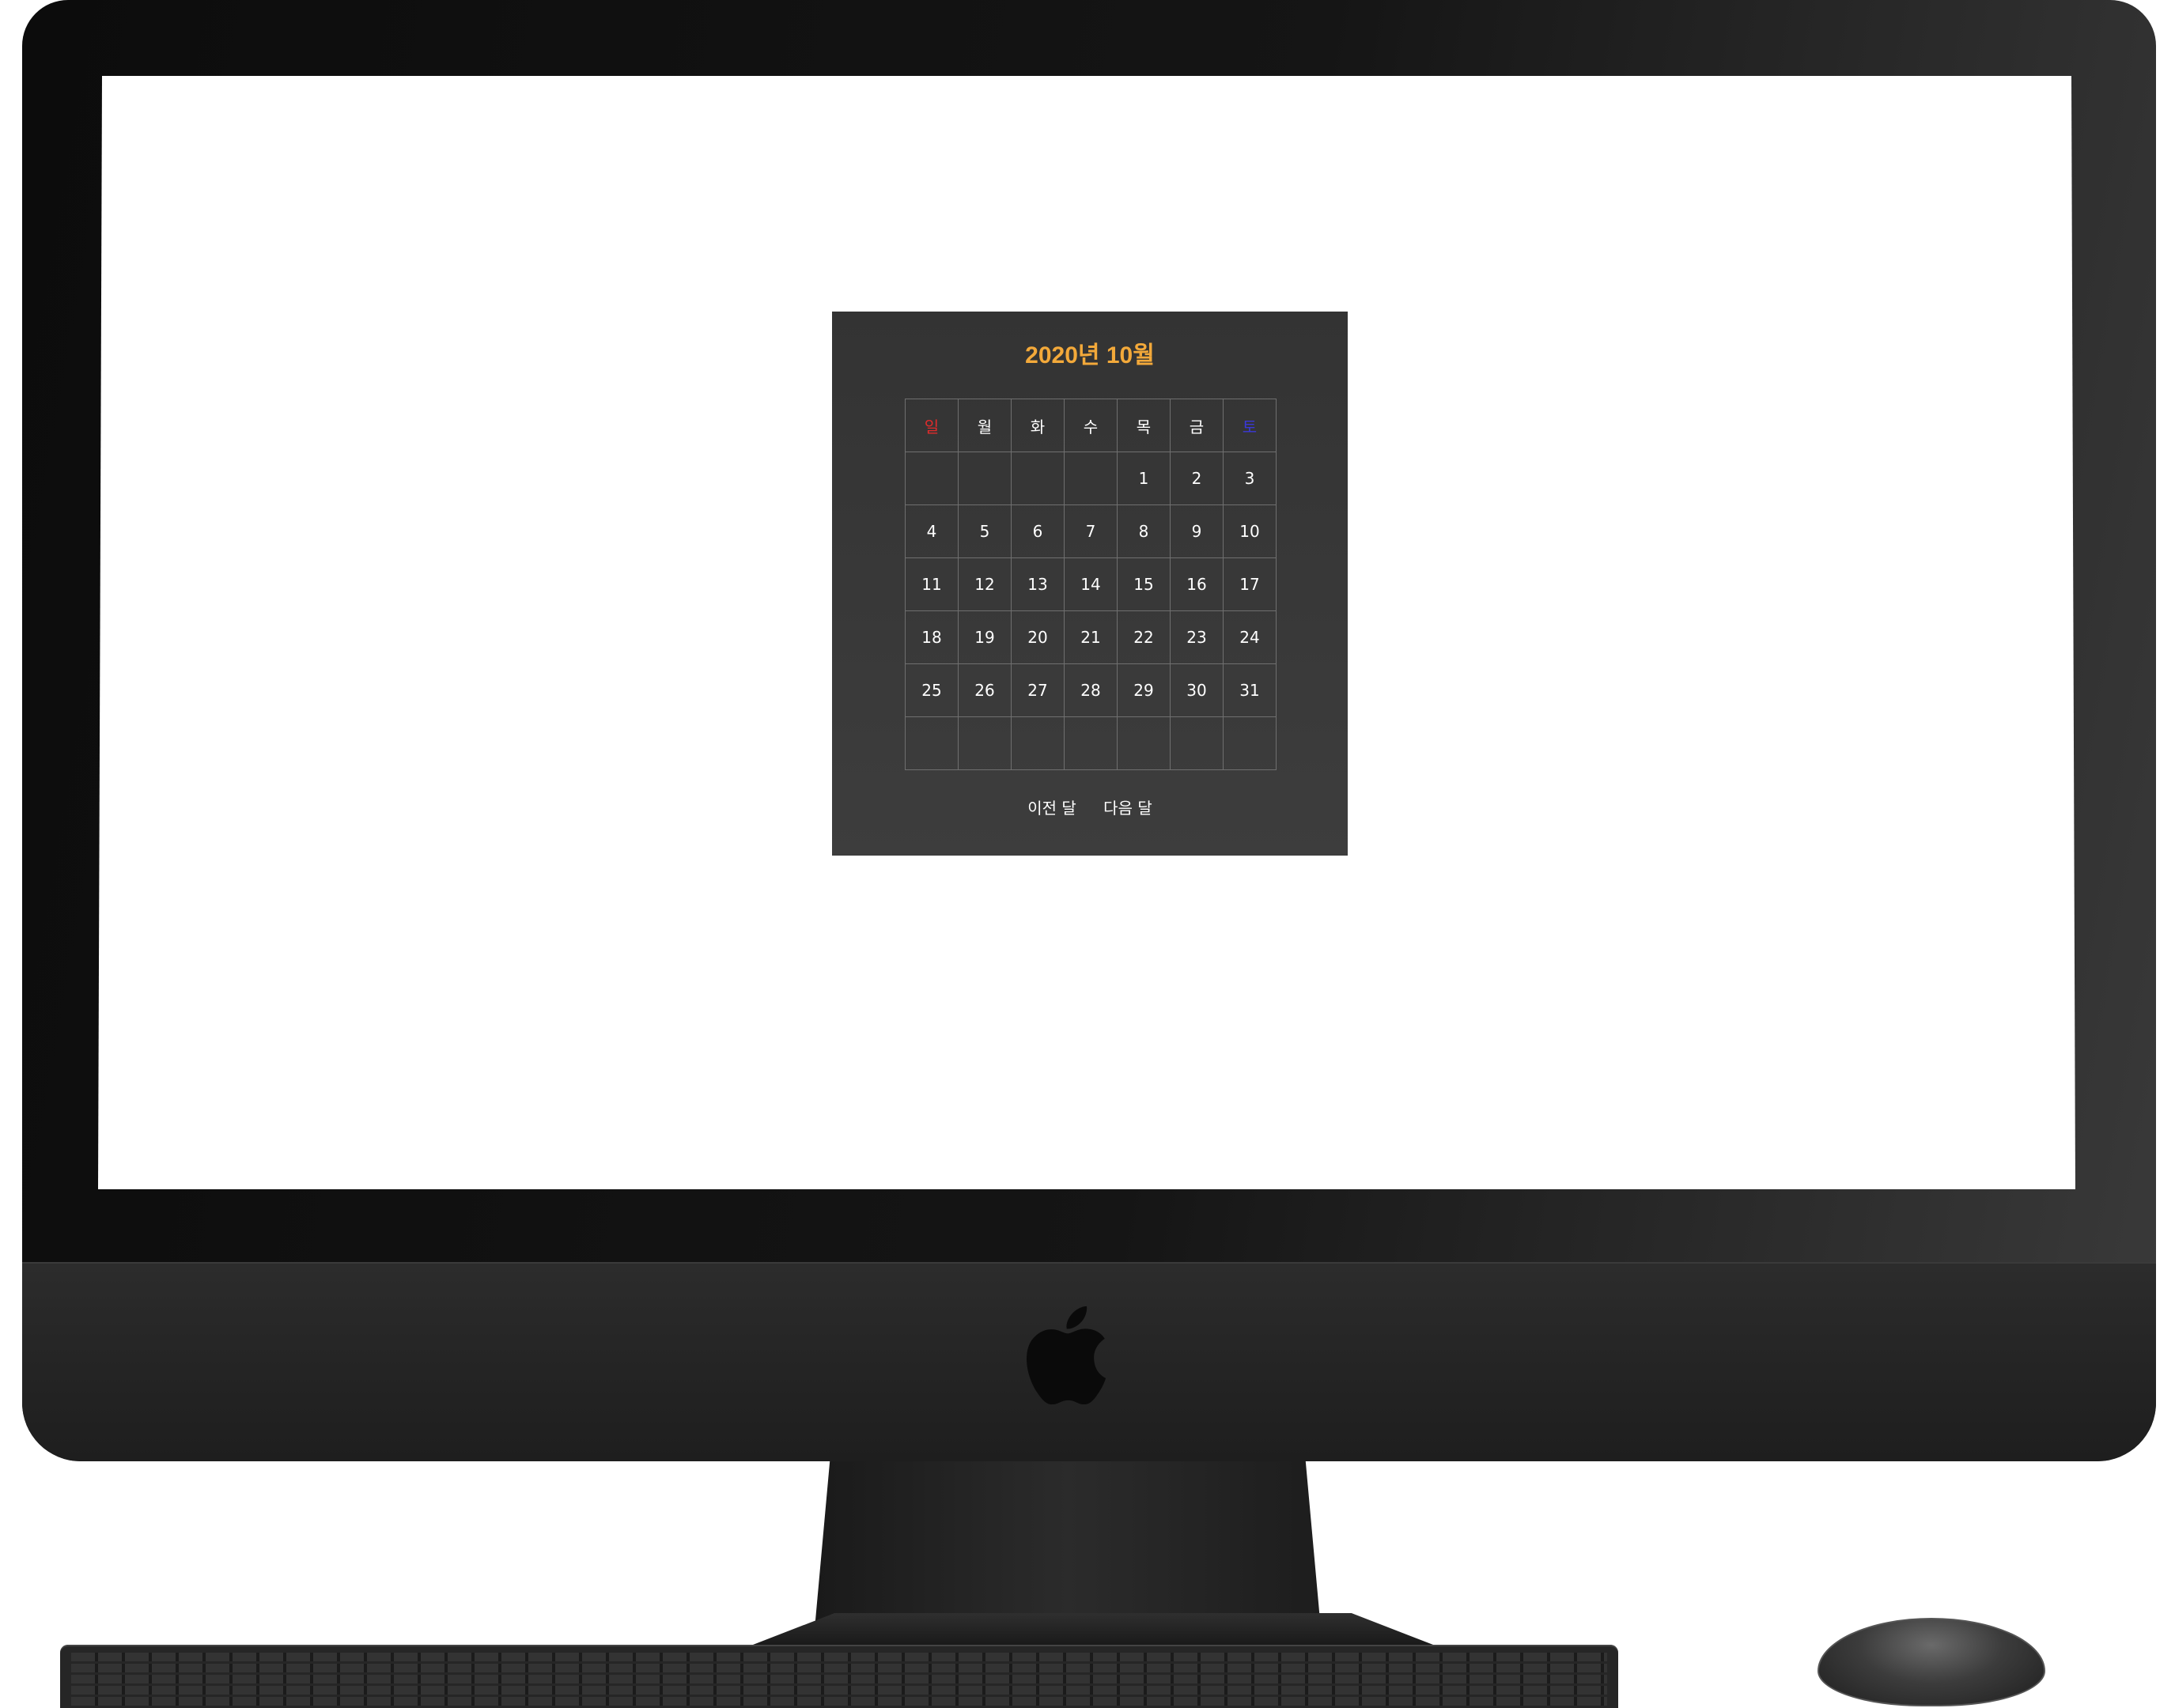 Image resolution: width=2175 pixels, height=1708 pixels. I want to click on calendar-day-cell: 21, so click(1091, 637).